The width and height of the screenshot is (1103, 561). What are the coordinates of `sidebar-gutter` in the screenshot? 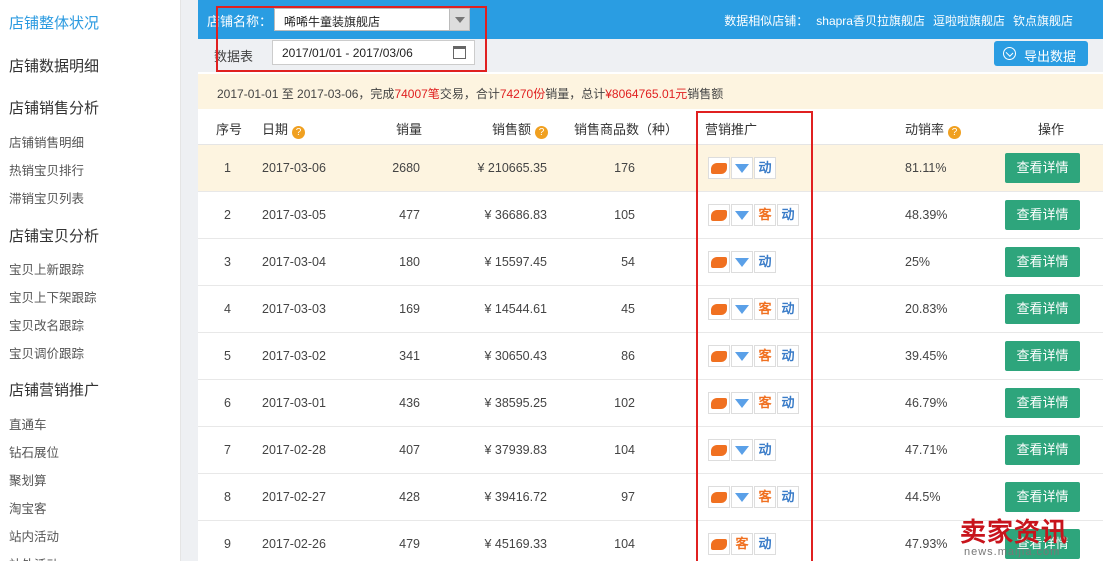 It's located at (189, 280).